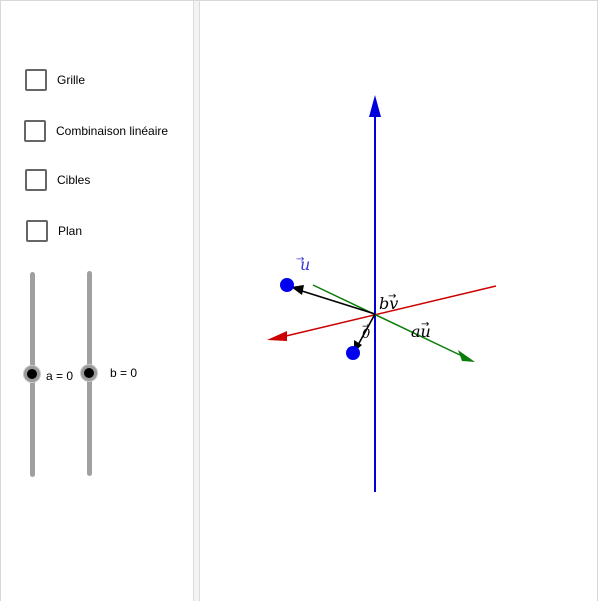 The image size is (600, 601). I want to click on plan-checkbox, so click(37, 231).